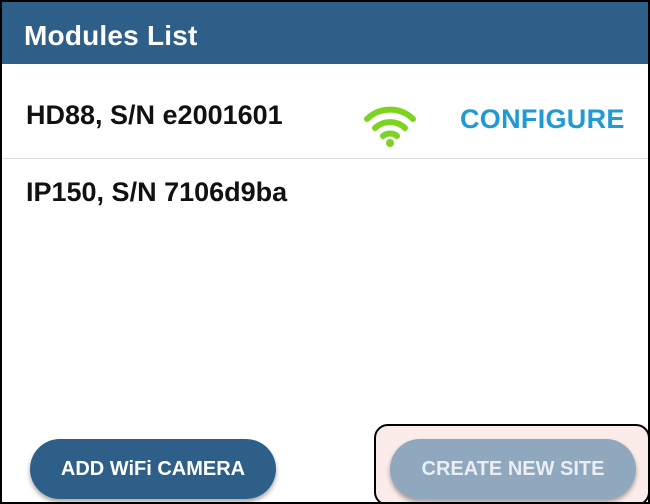 The image size is (650, 504). What do you see at coordinates (390, 126) in the screenshot?
I see `wifi-icon` at bounding box center [390, 126].